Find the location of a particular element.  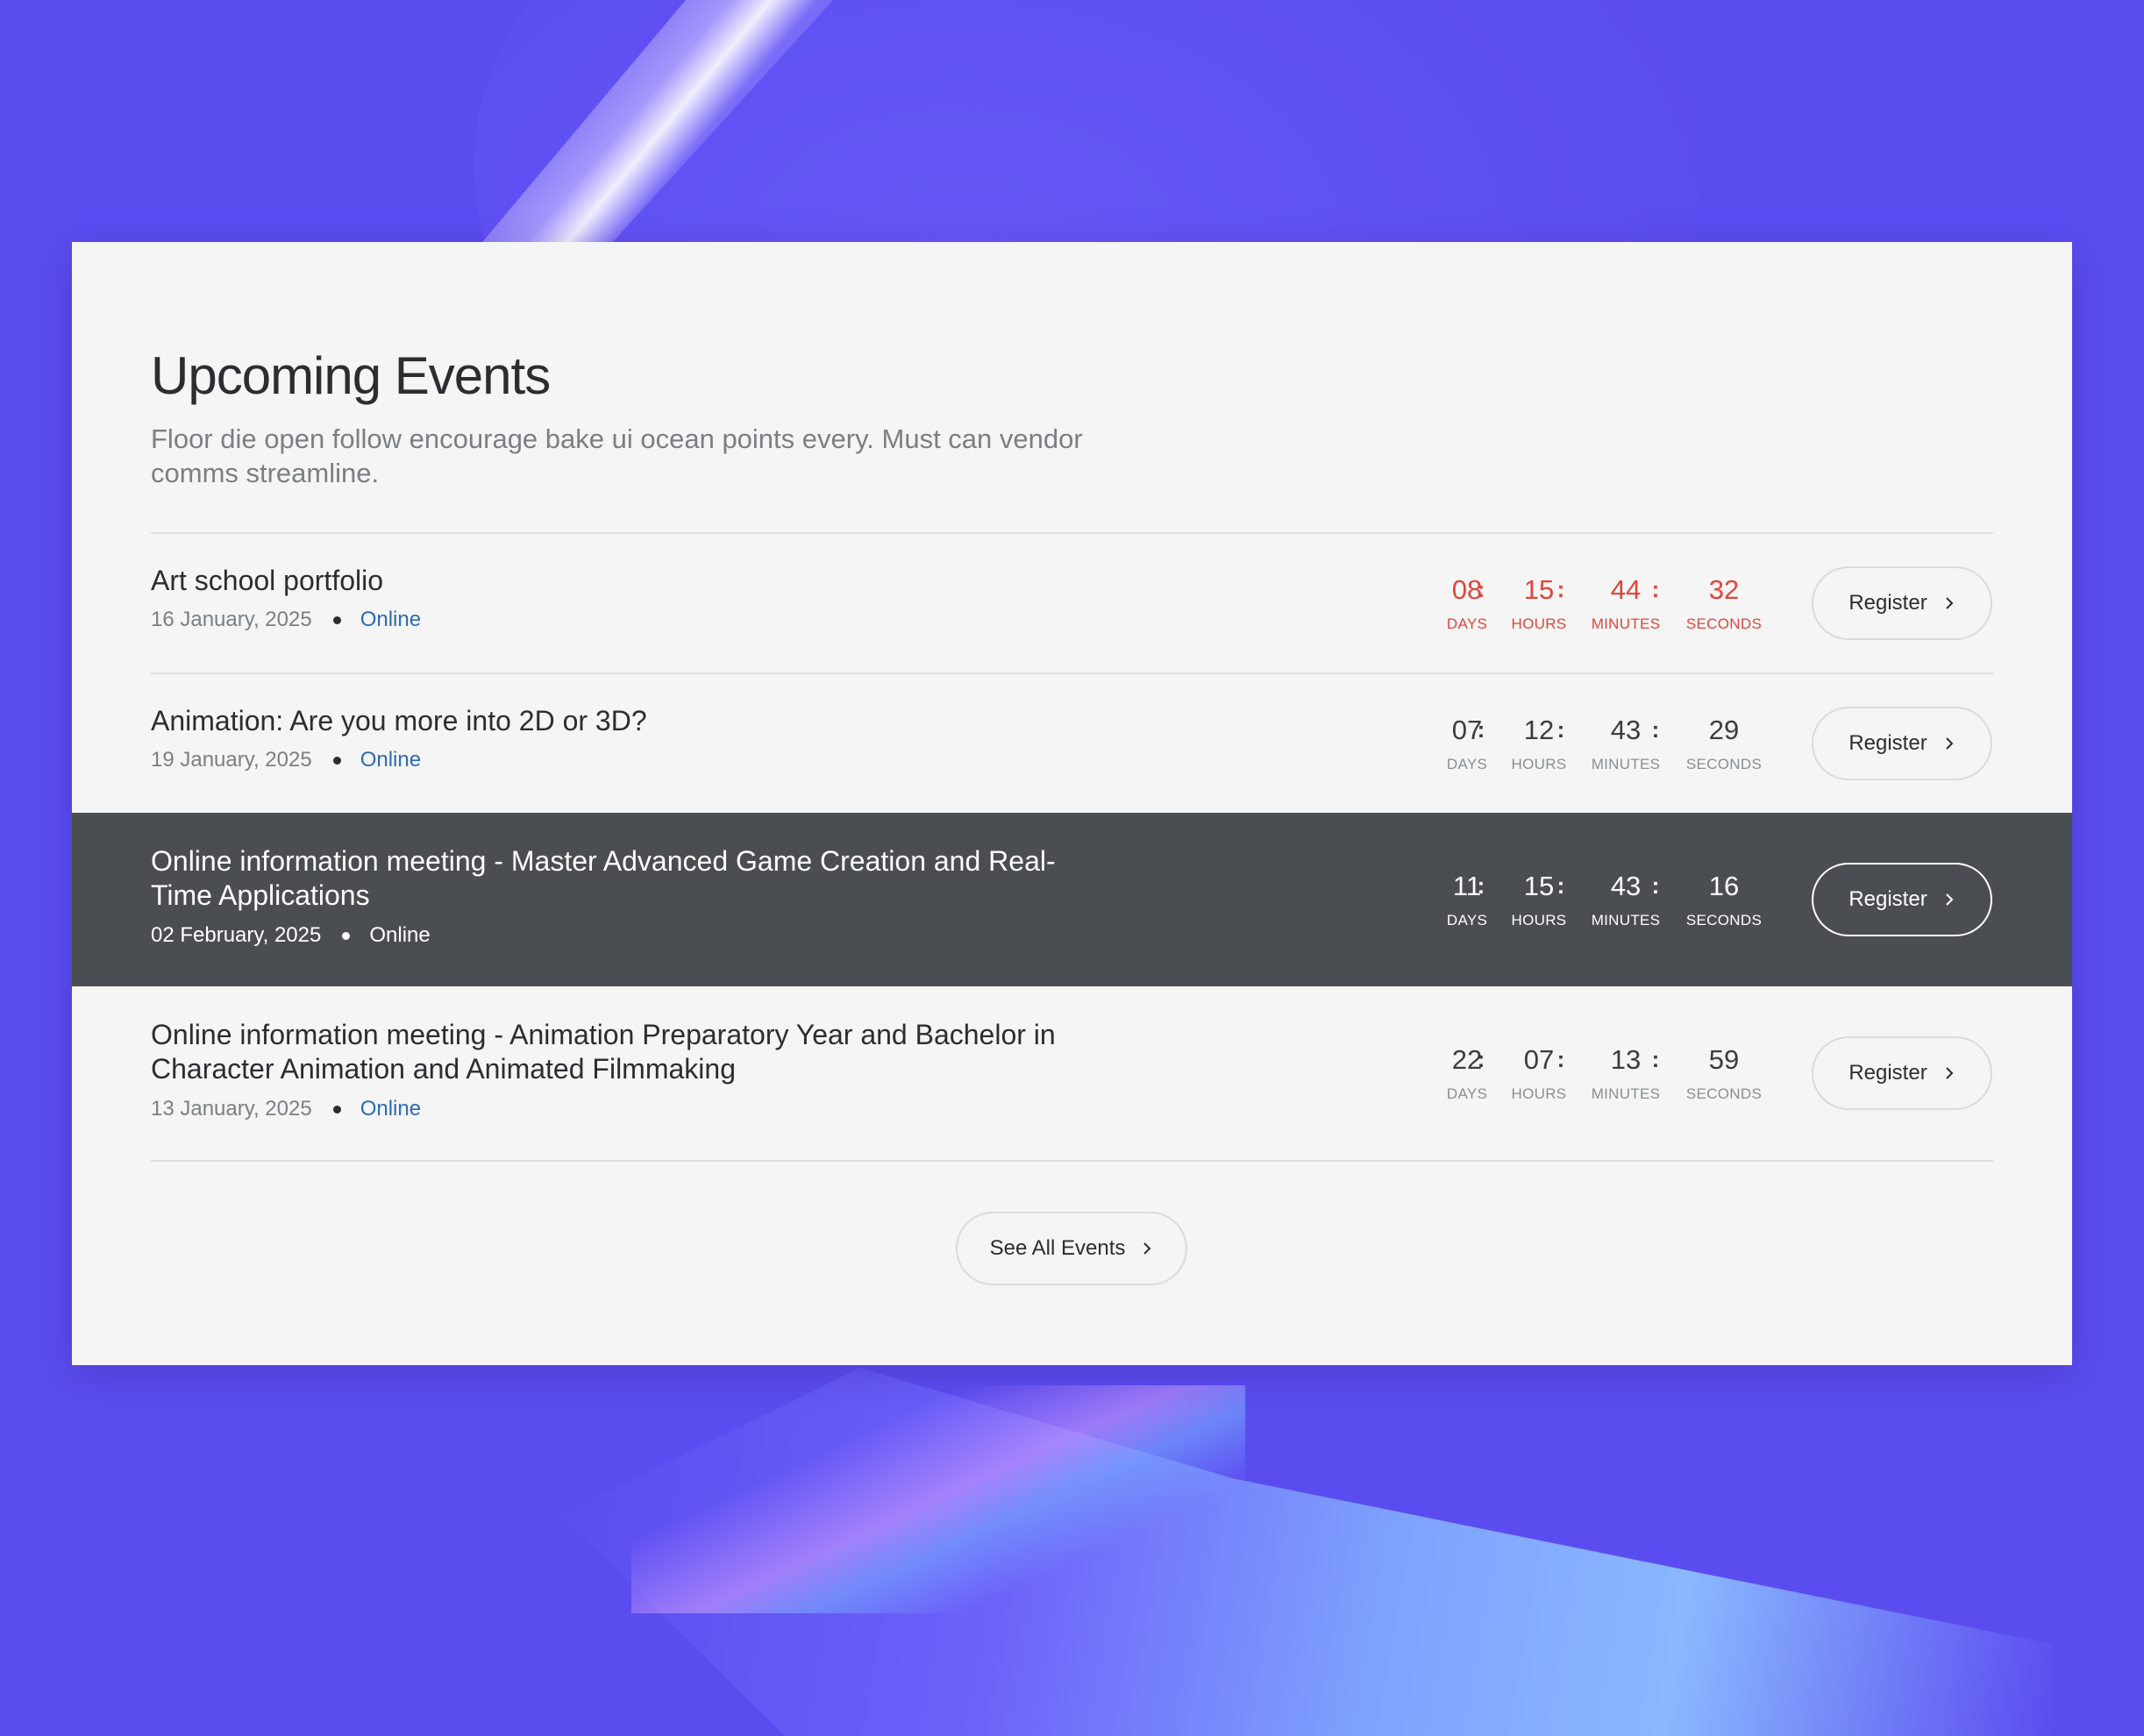

see-all-events-button: See All Events is located at coordinates (1071, 1248).